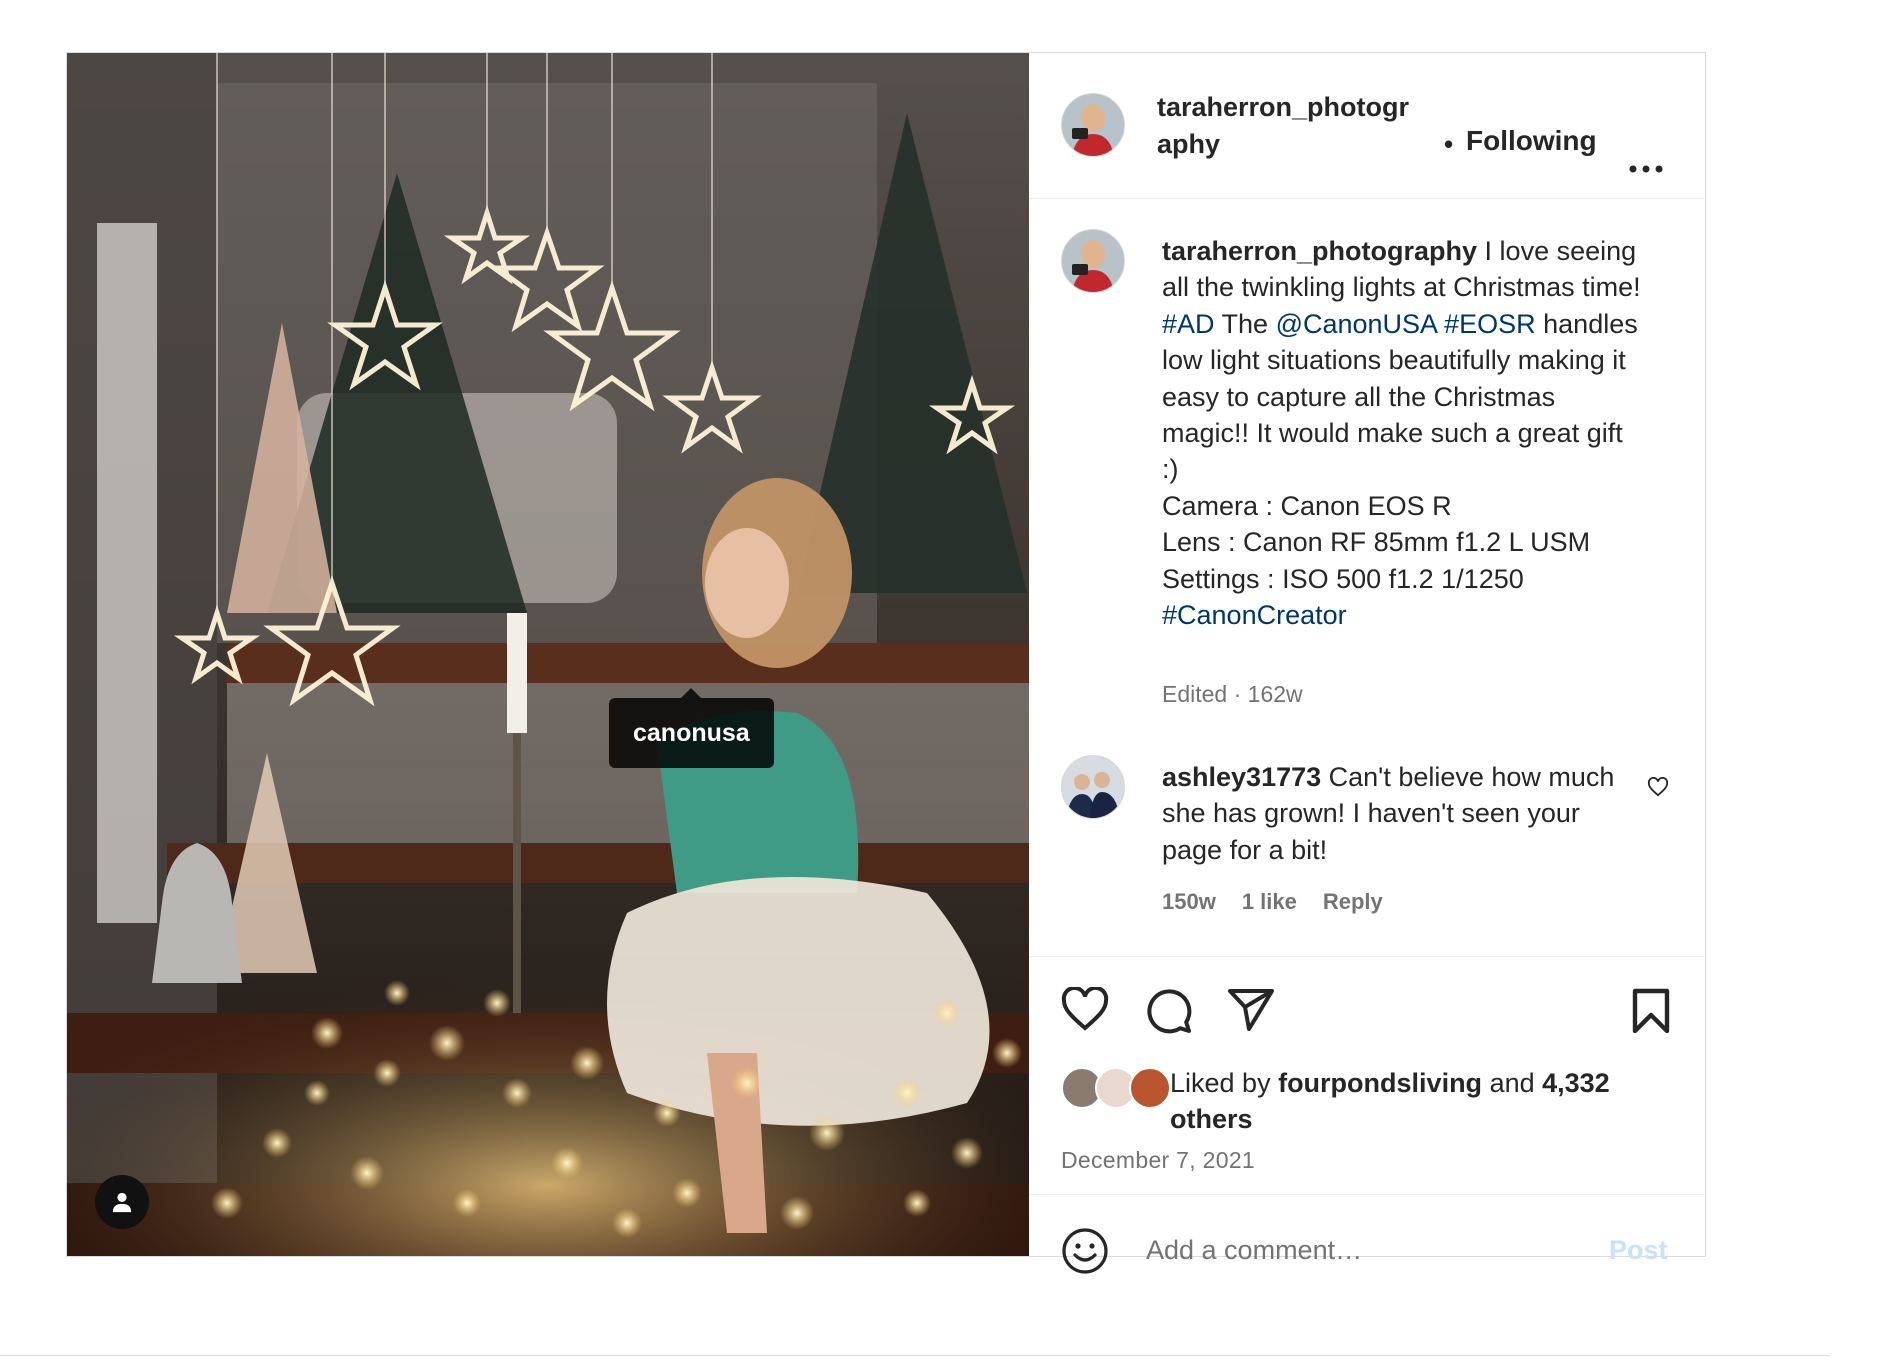 The height and width of the screenshot is (1360, 1900). Describe the element at coordinates (1269, 901) in the screenshot. I see `comment-likes: 1 like` at that location.